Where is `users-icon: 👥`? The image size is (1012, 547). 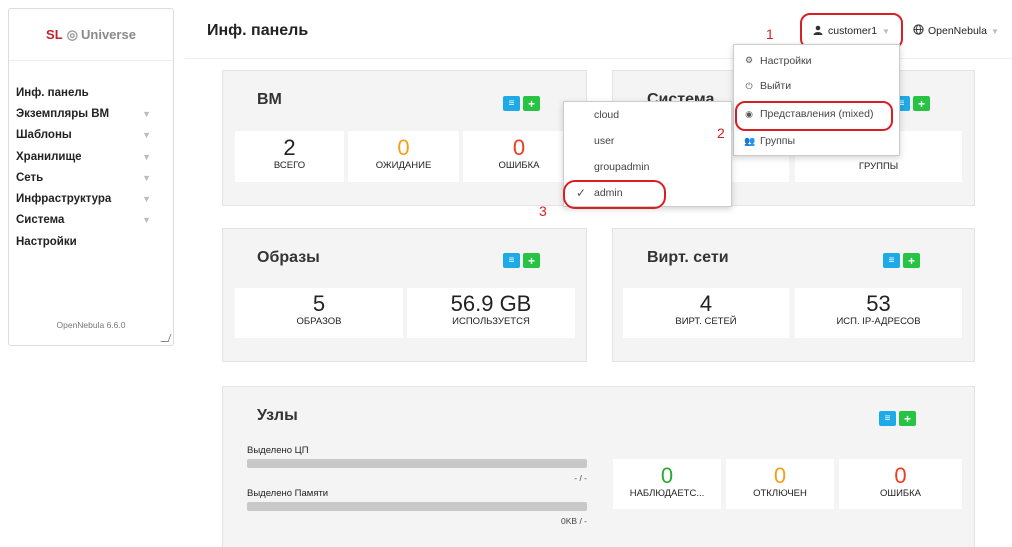
users-icon: 👥 is located at coordinates (750, 140).